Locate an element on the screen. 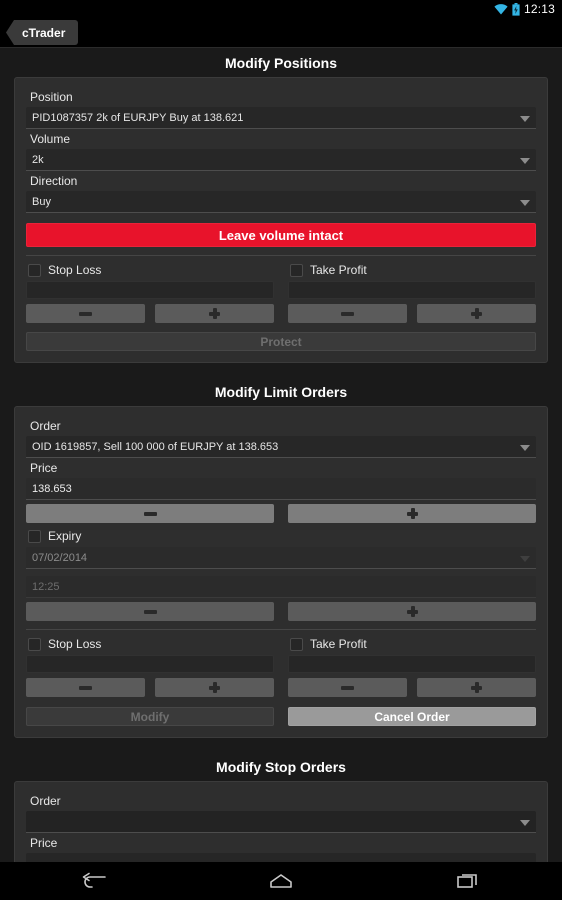  recents-icon is located at coordinates (467, 881).